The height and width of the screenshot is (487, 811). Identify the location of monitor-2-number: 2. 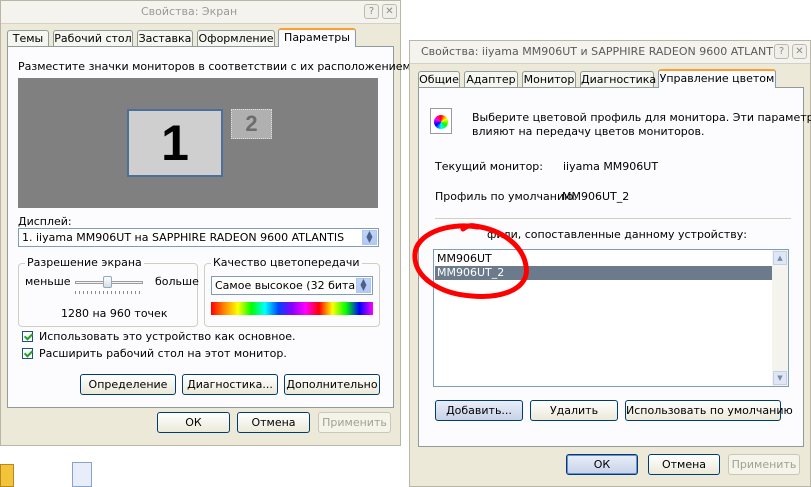
(251, 123).